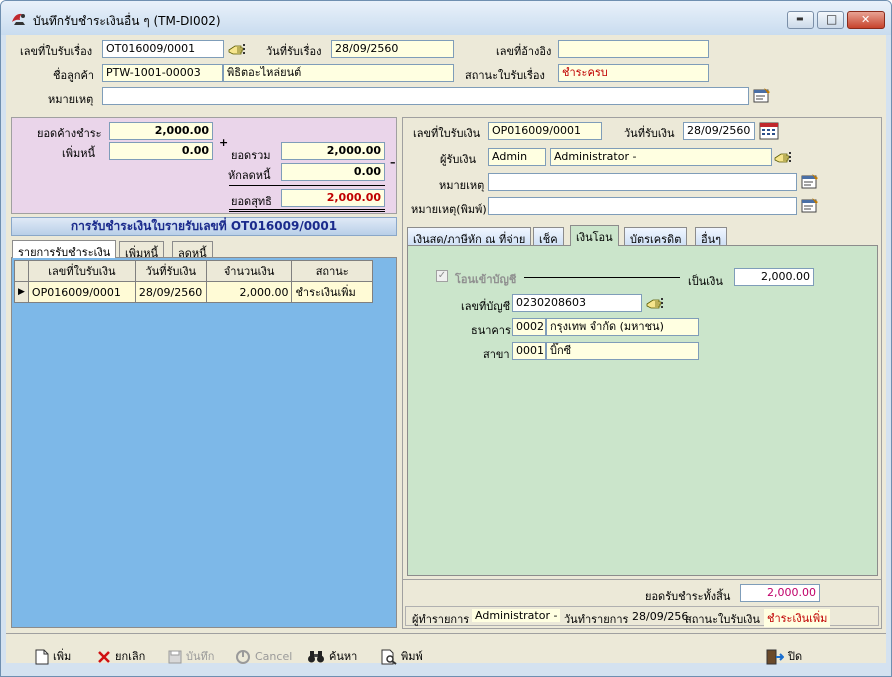  What do you see at coordinates (688, 596) in the screenshot?
I see `total-received-label: ยอดรับชำระทั้งสิ้น` at bounding box center [688, 596].